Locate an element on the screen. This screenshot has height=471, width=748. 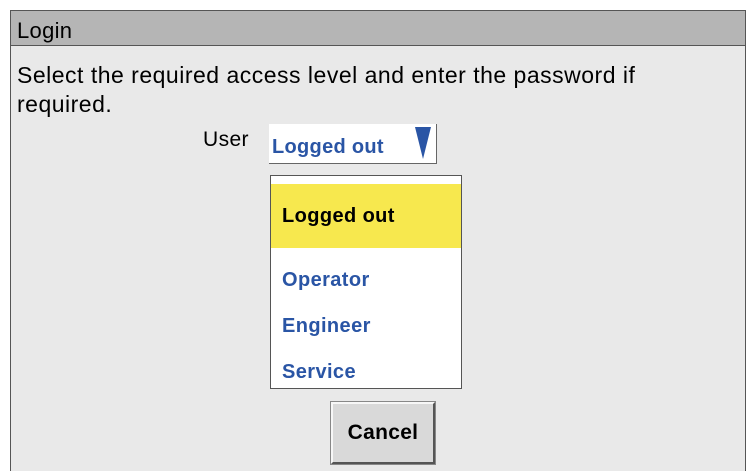
user-level-select: Logged out is located at coordinates (353, 144).